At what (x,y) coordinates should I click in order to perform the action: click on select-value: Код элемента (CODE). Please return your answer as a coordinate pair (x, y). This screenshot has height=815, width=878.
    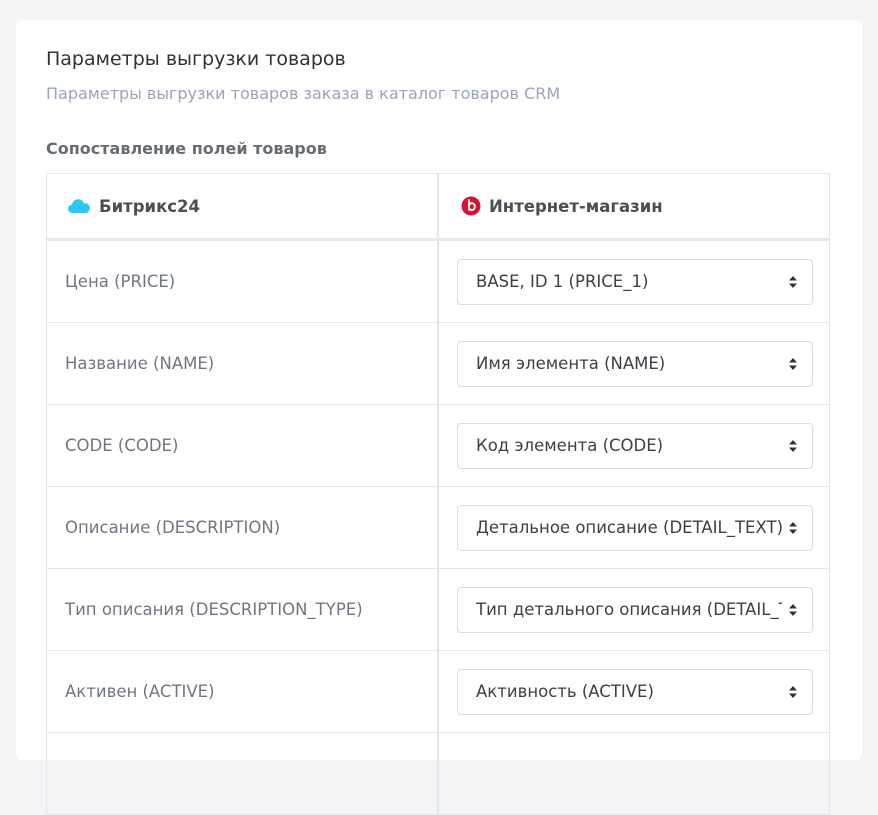
    Looking at the image, I should click on (570, 445).